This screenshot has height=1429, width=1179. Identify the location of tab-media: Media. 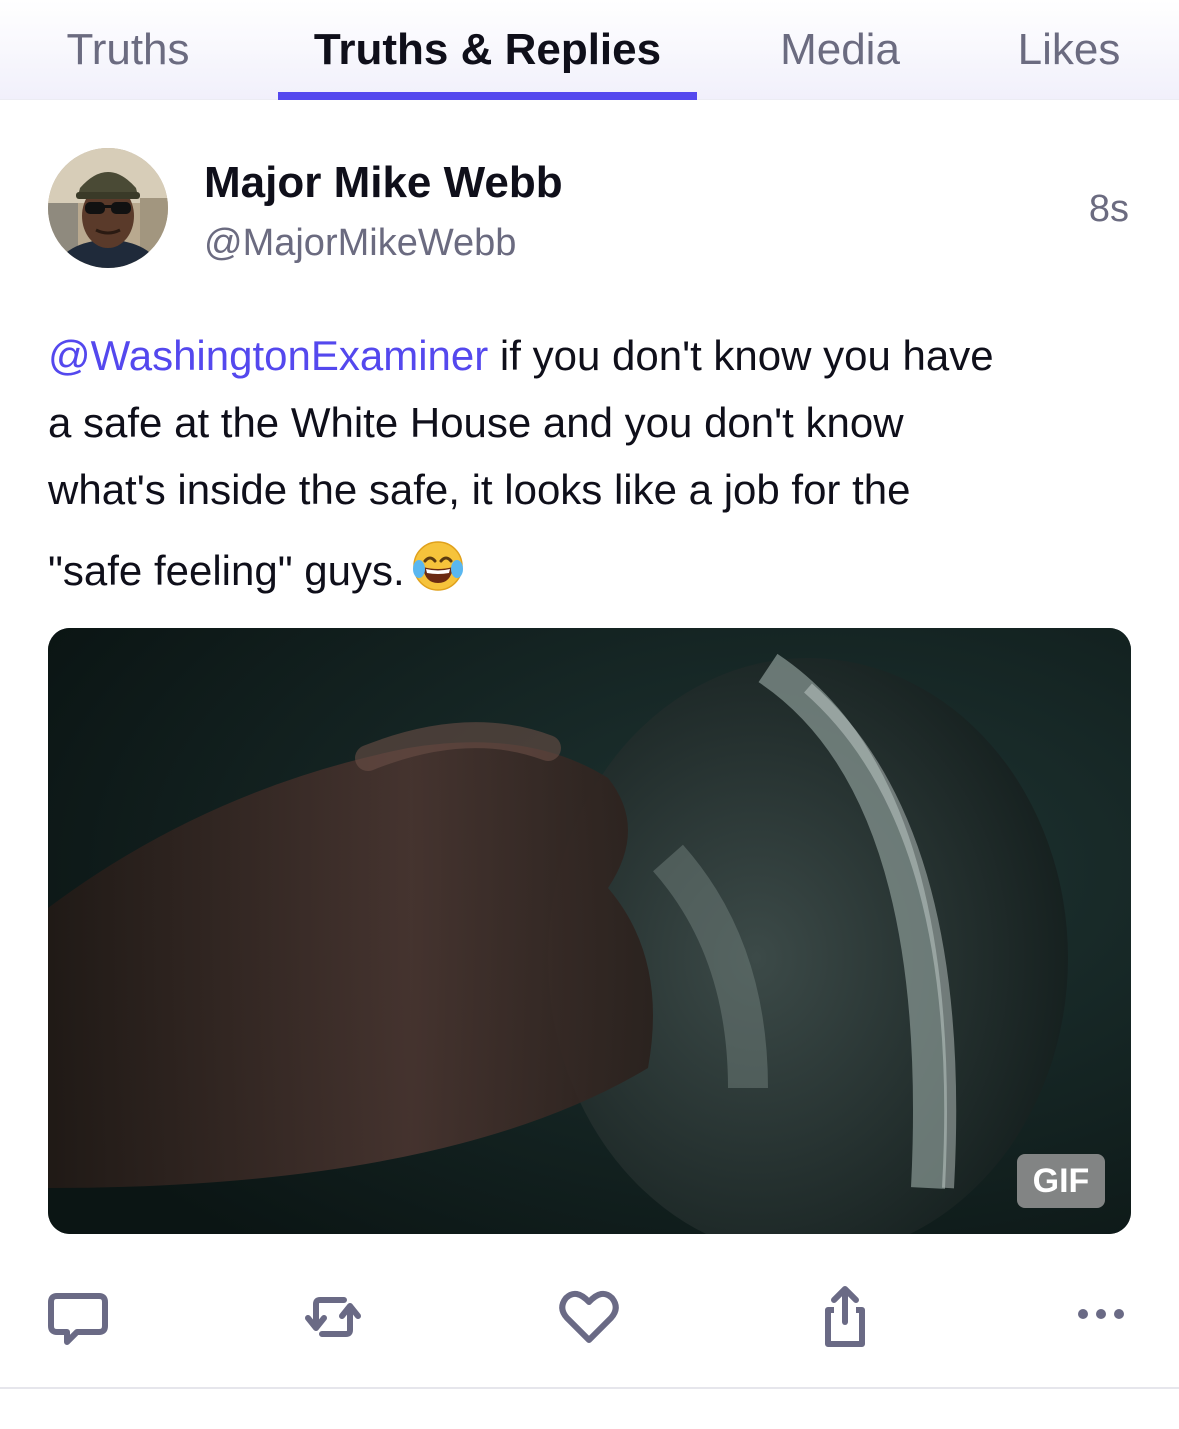
(840, 50).